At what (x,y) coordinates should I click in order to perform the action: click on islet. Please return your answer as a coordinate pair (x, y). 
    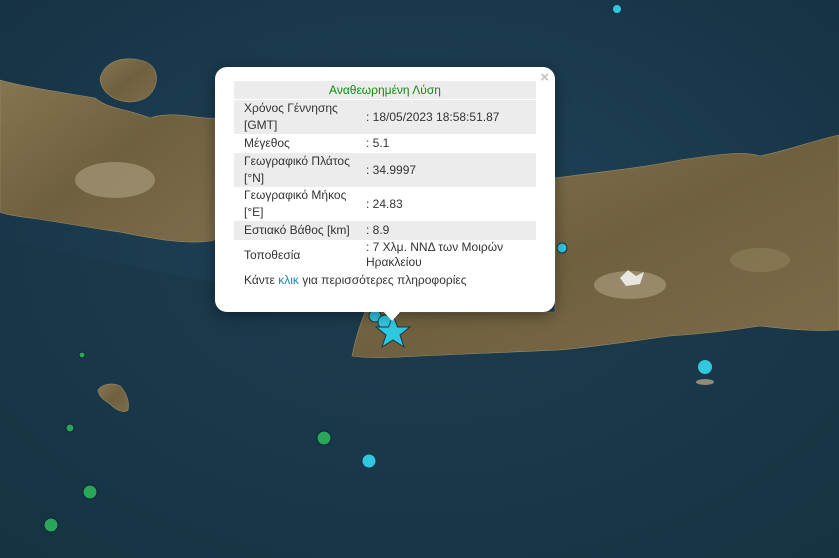
    Looking at the image, I should click on (705, 382).